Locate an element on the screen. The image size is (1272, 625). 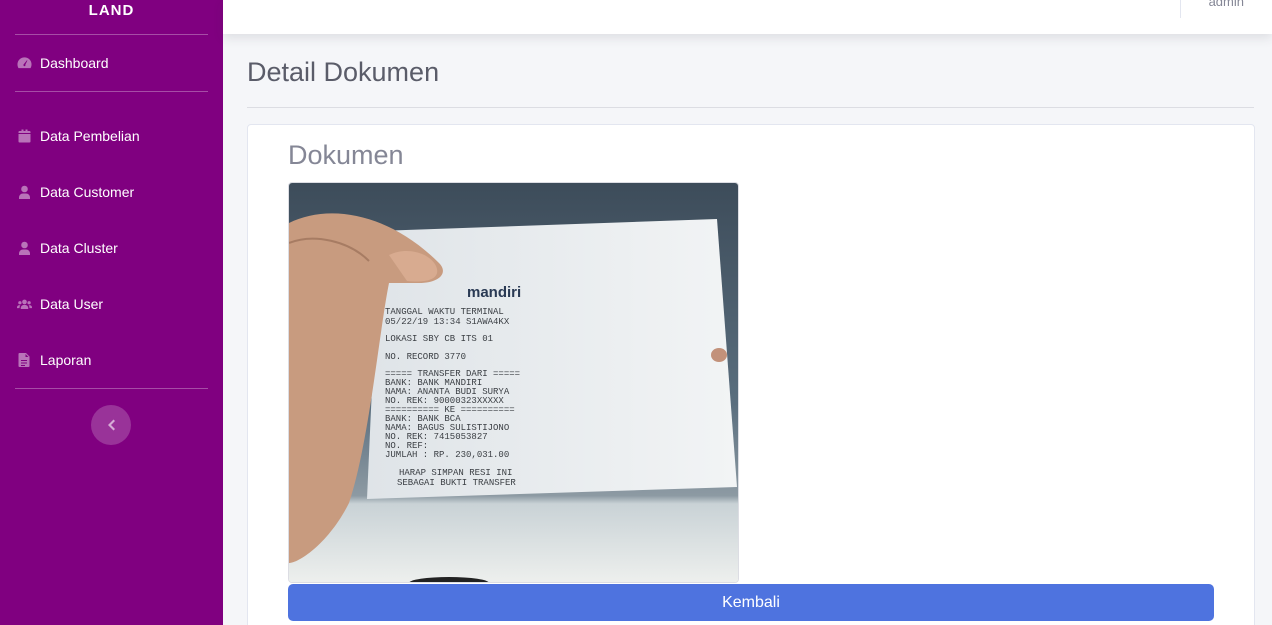
title-divider is located at coordinates (750, 107).